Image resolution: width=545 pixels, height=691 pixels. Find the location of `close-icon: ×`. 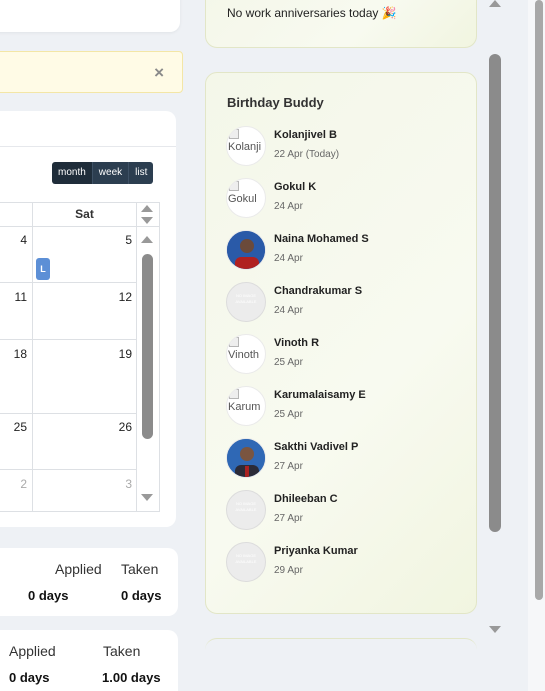

close-icon: × is located at coordinates (159, 73).